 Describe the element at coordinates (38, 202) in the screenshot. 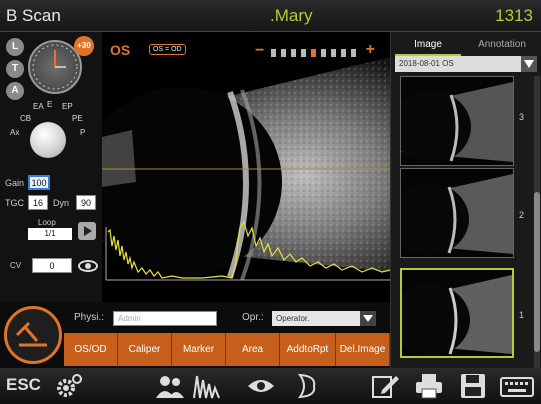

I see `tgc-field: 16` at that location.